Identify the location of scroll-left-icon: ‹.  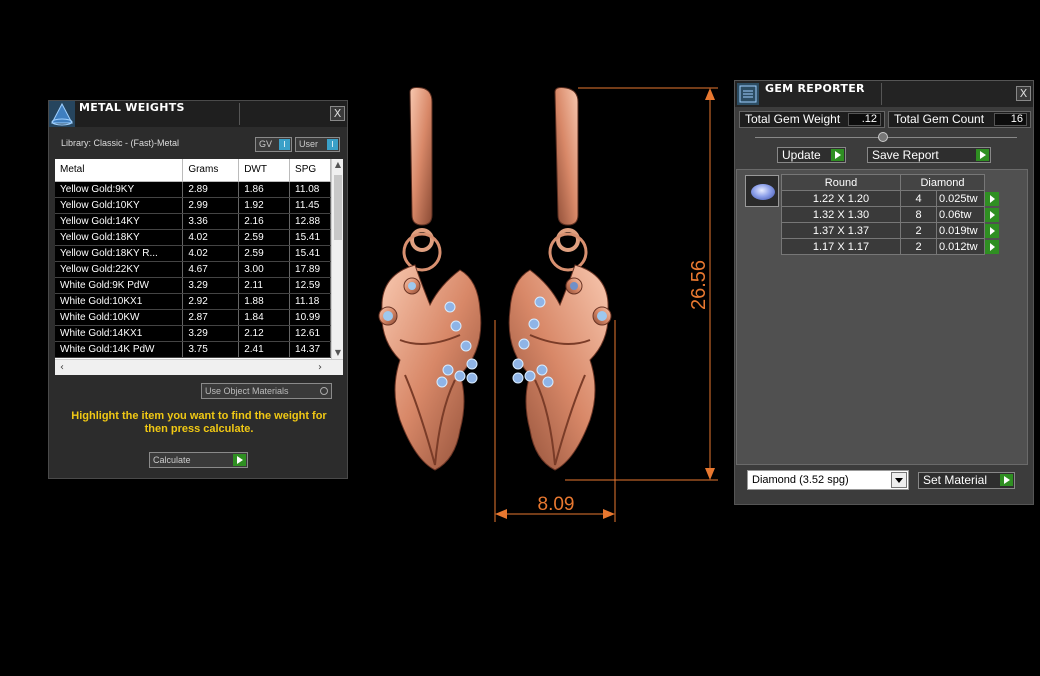
(62, 367).